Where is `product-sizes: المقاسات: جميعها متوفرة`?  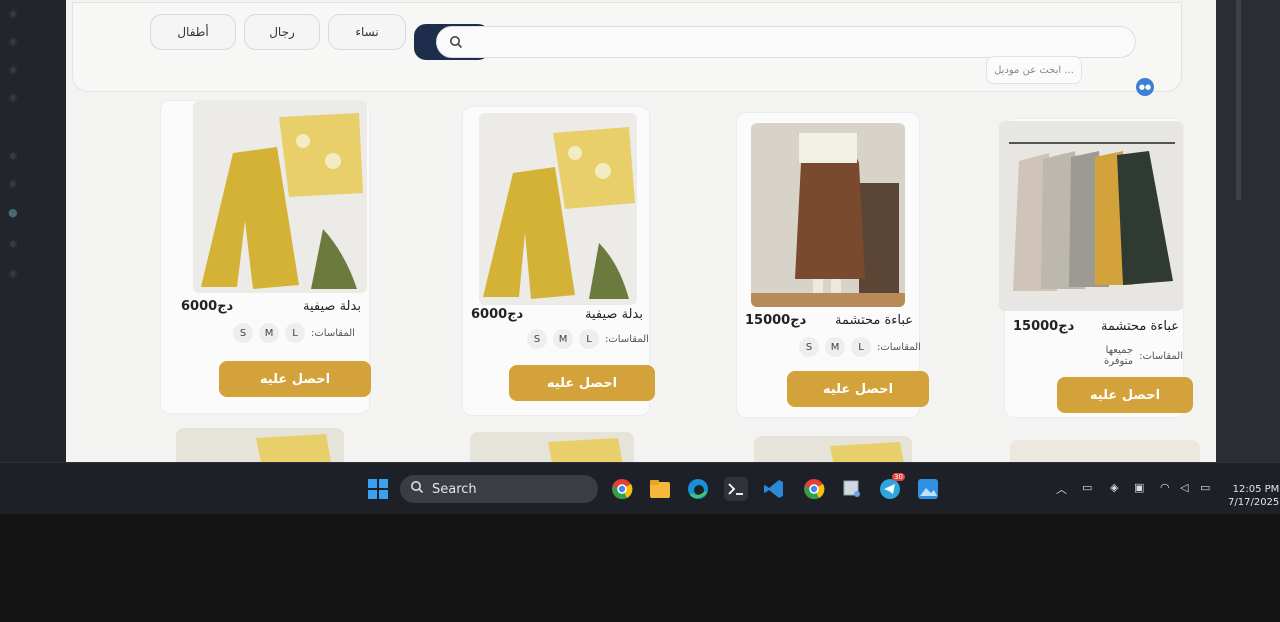
product-sizes: المقاسات: جميعها متوفرة is located at coordinates (1134, 356).